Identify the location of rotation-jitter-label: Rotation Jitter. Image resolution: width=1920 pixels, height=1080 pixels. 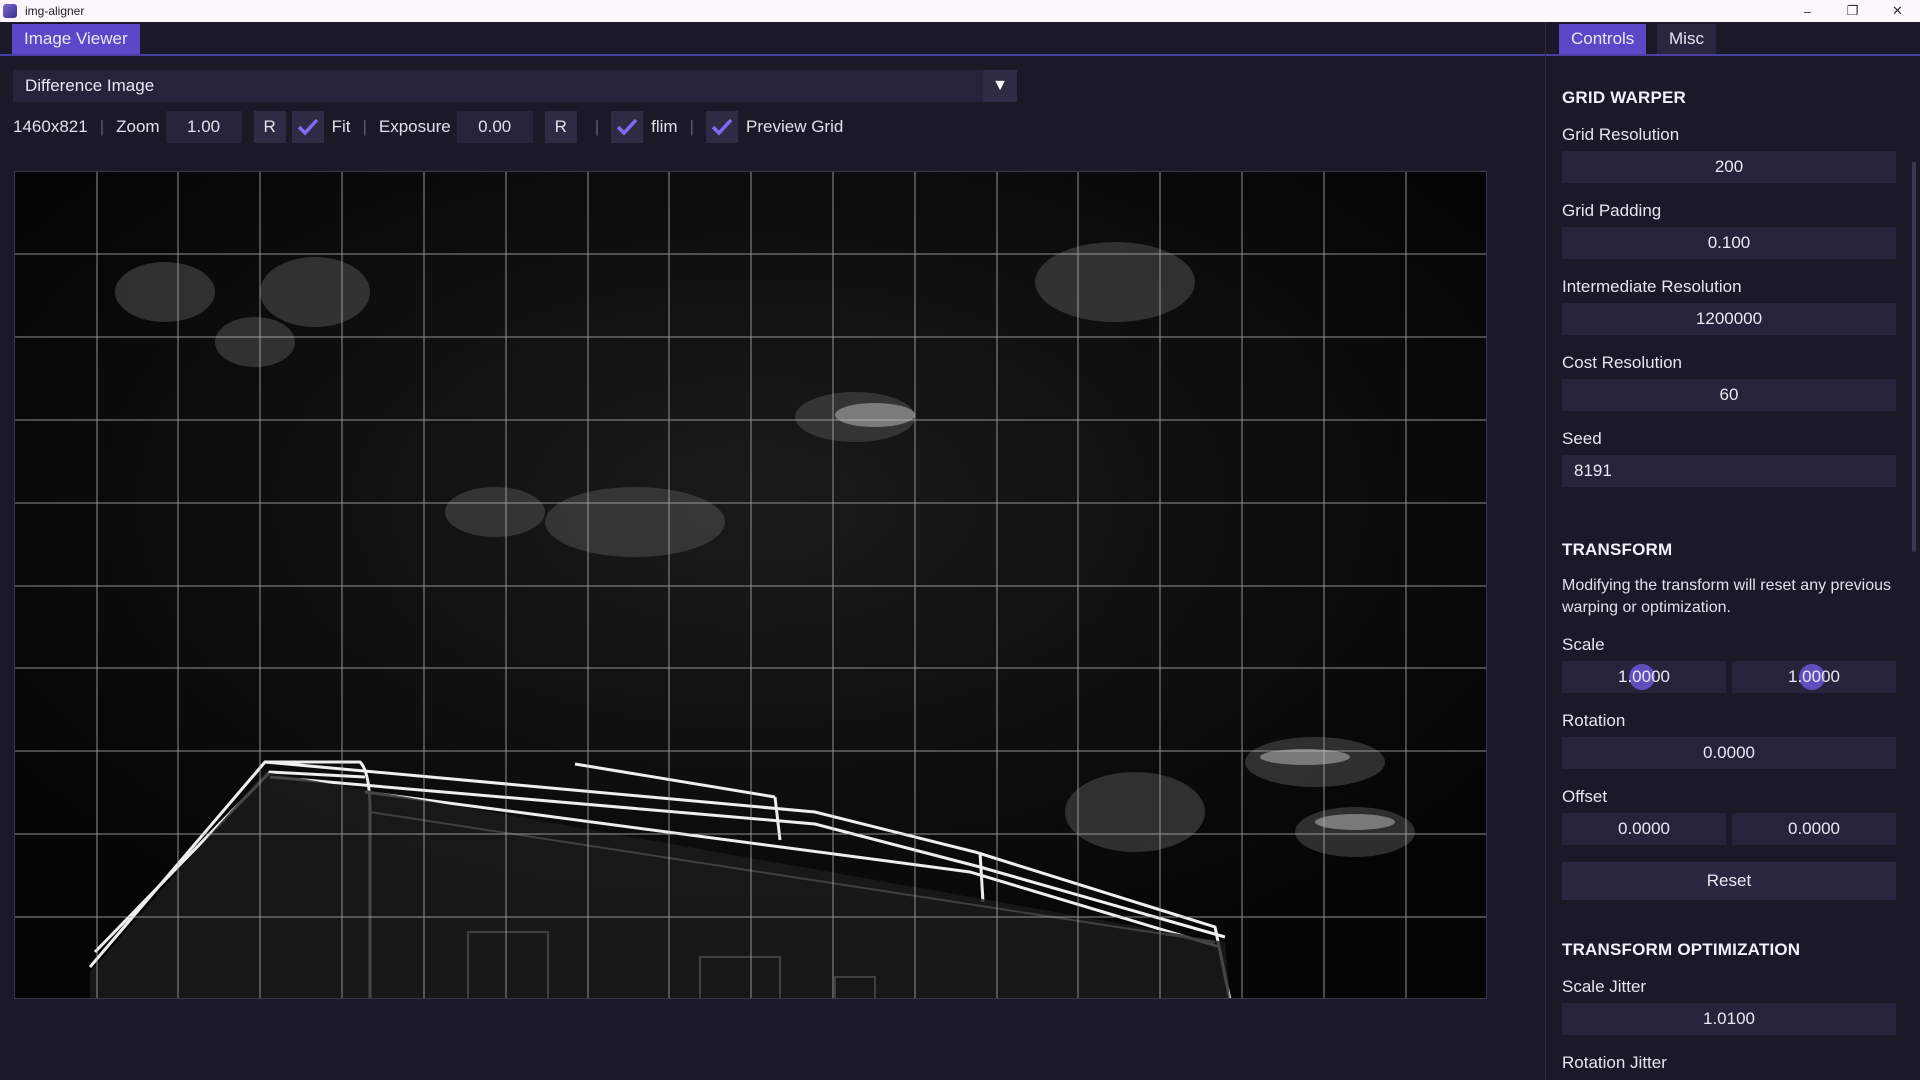
(1614, 1062).